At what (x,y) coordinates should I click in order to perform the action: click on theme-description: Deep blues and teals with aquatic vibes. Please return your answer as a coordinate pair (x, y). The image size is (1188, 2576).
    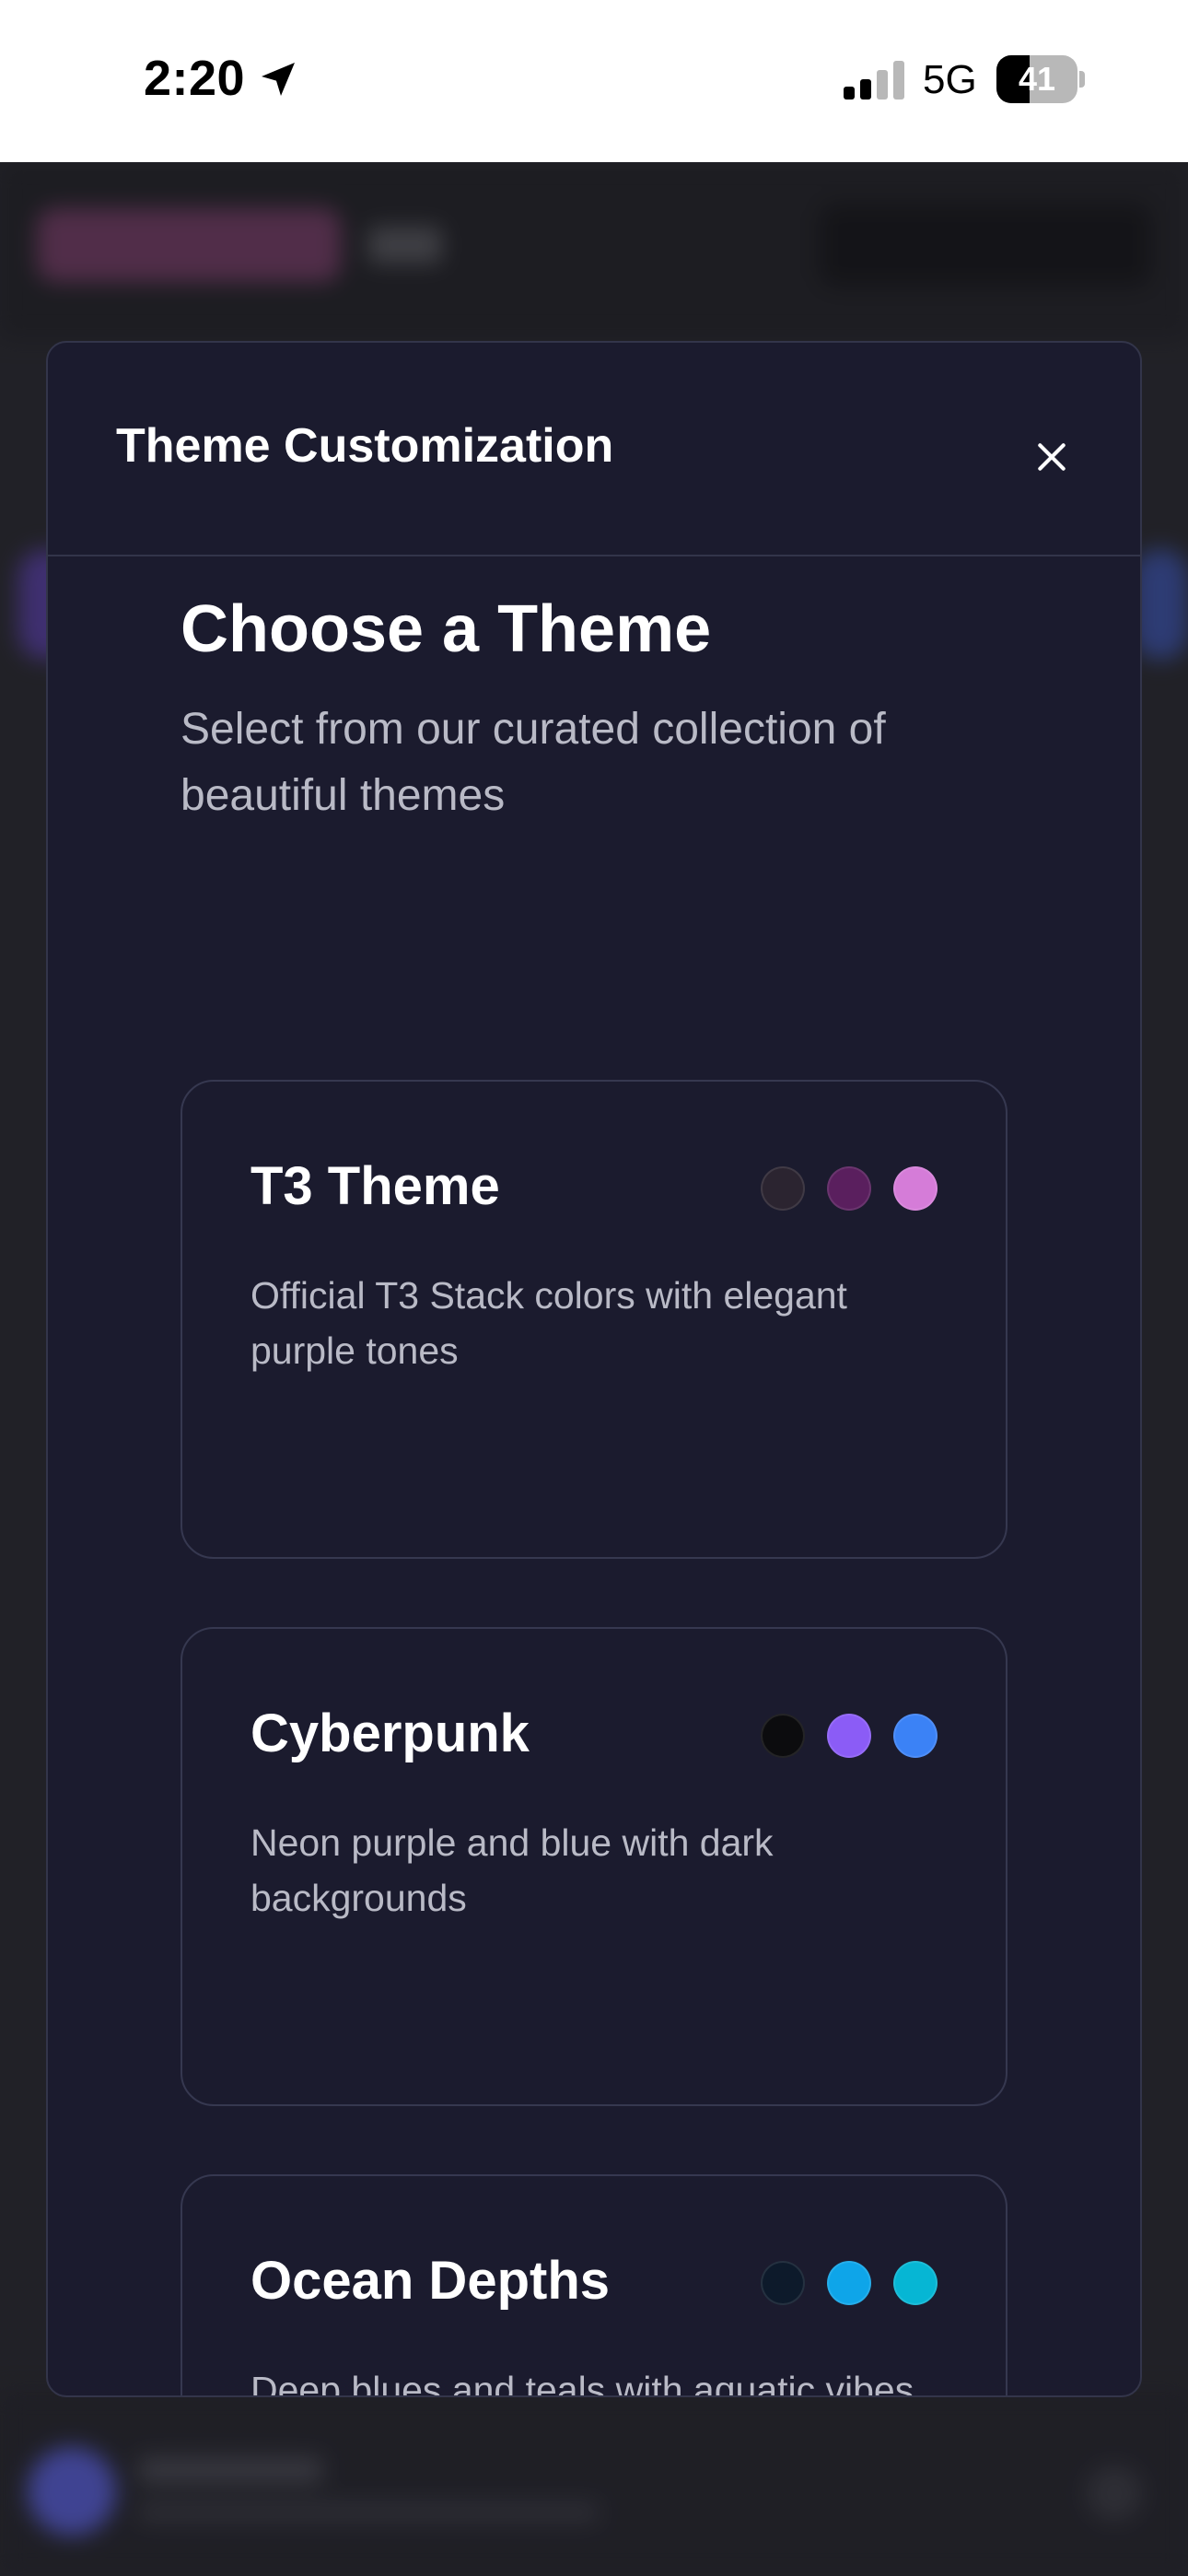
    Looking at the image, I should click on (582, 2383).